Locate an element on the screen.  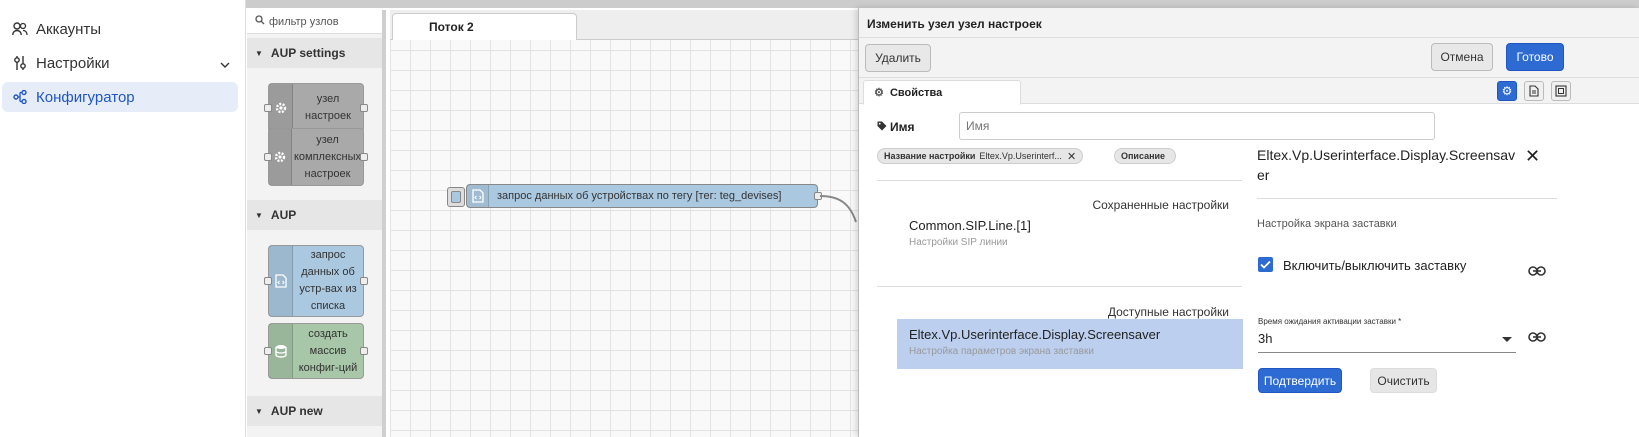
palette-node-complex-settings: узел комплексных настроек is located at coordinates (316, 157).